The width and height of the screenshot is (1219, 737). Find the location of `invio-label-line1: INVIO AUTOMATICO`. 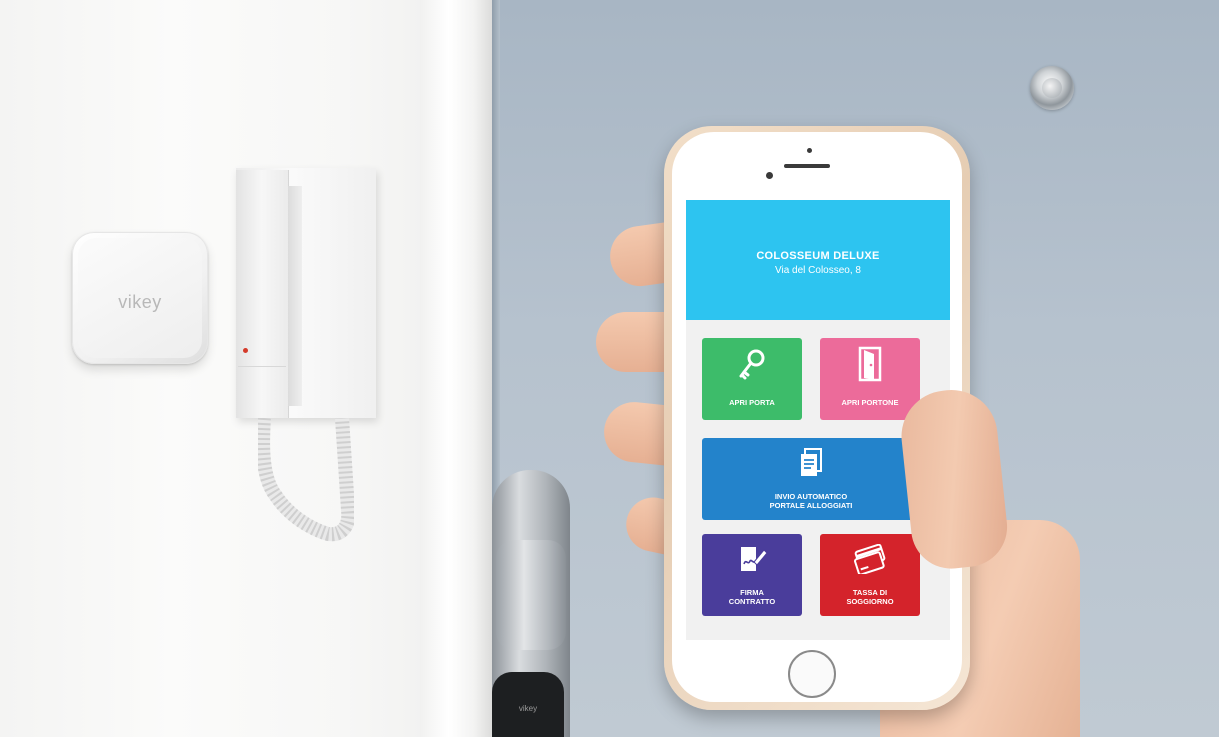

invio-label-line1: INVIO AUTOMATICO is located at coordinates (811, 496).